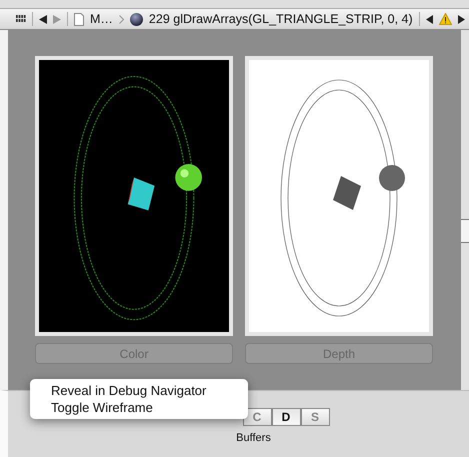  Describe the element at coordinates (445, 19) in the screenshot. I see `warning-icon` at that location.